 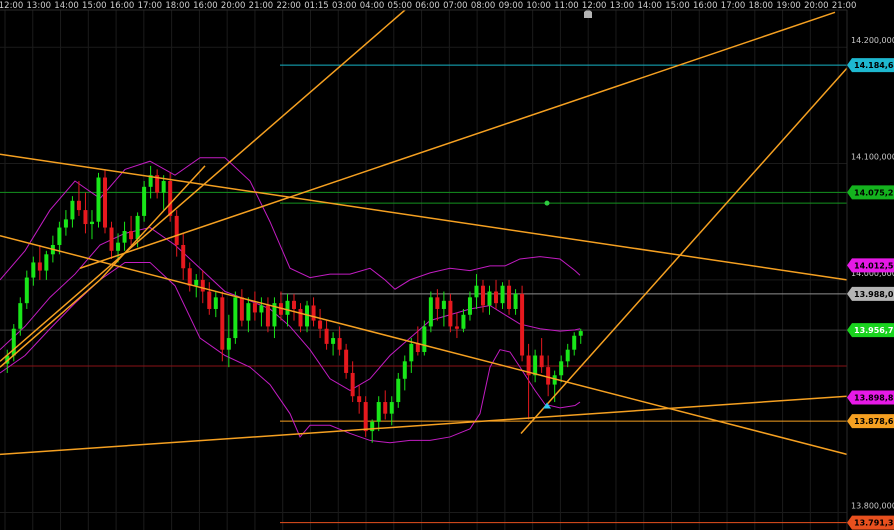 I want to click on price-tag: 13.956,780, so click(x=870, y=330).